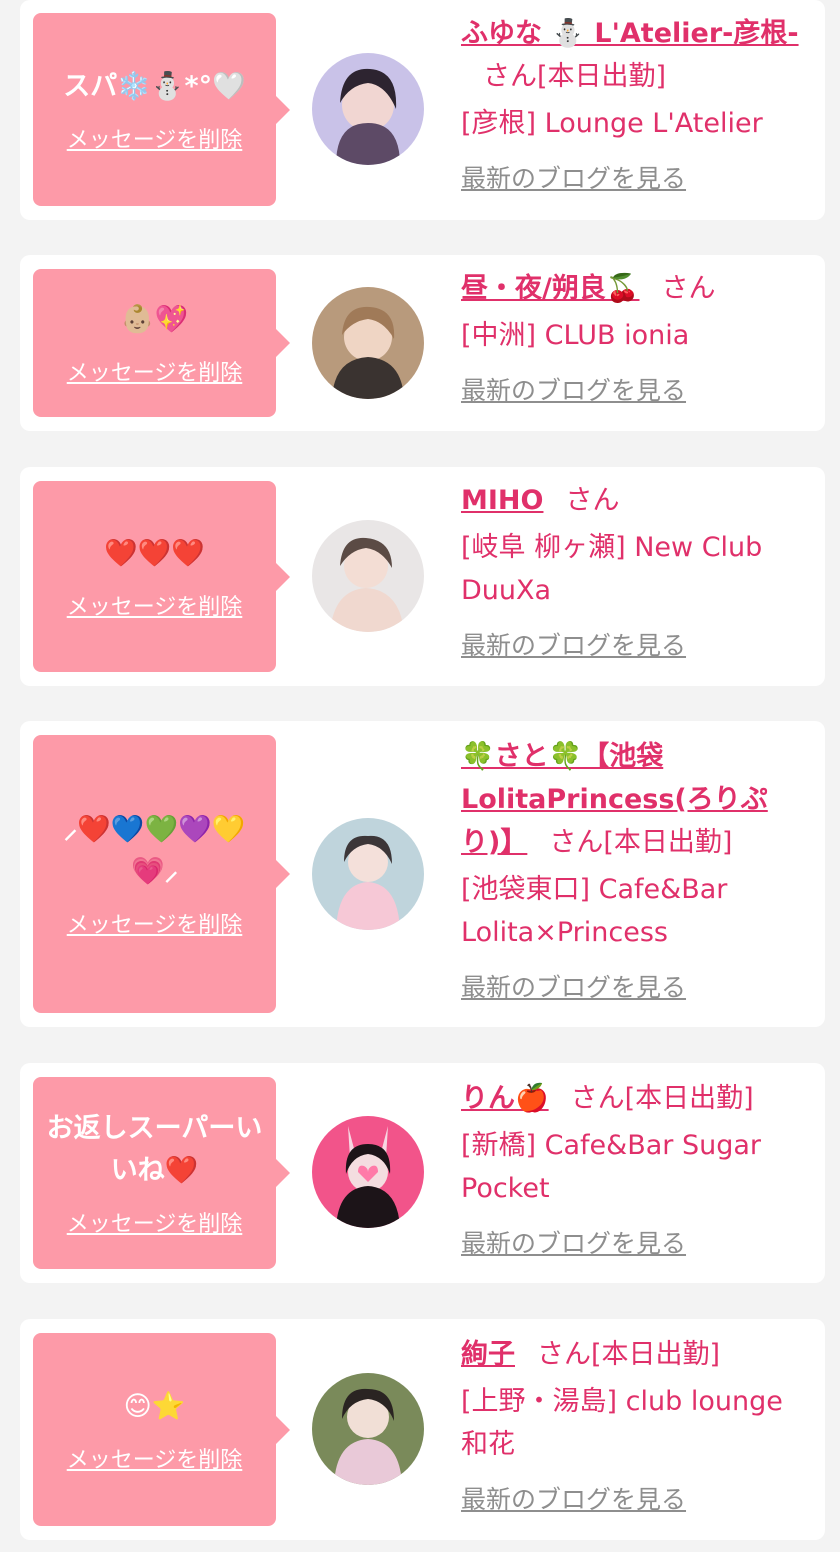 The image size is (840, 1552). I want to click on message-bubble: スパ❄️⛄*°🤍 メッセージを削除, so click(161, 109).